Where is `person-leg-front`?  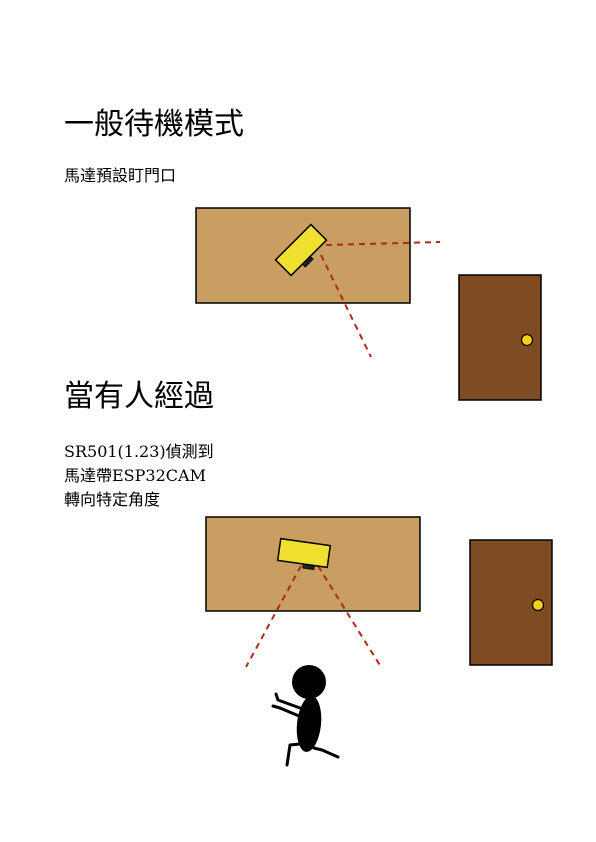
person-leg-front is located at coordinates (326, 752).